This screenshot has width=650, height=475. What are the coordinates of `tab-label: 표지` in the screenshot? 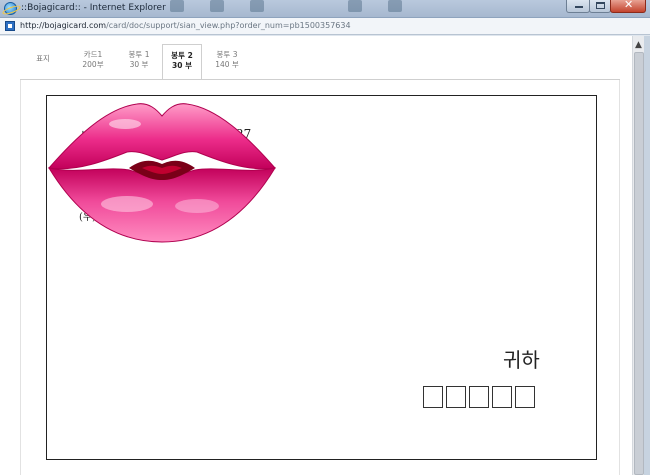 It's located at (43, 58).